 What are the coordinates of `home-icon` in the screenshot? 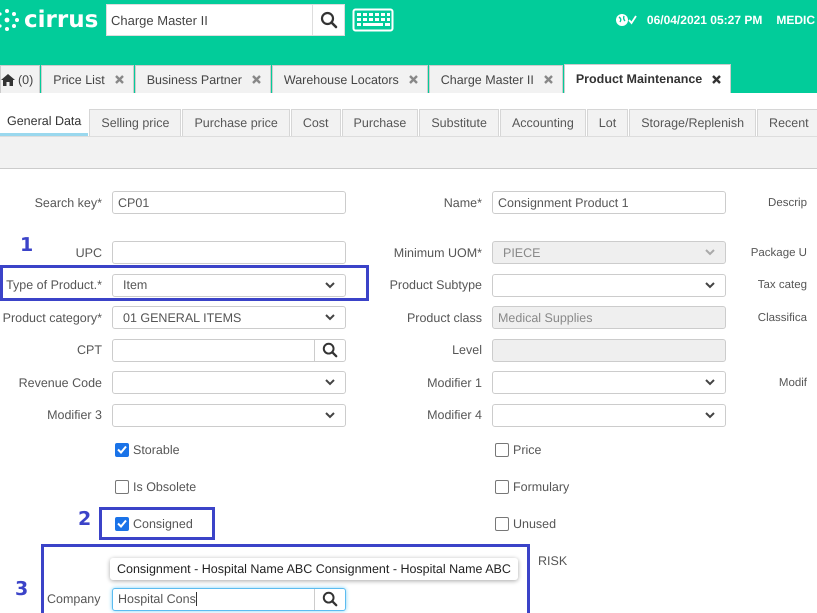 It's located at (8, 80).